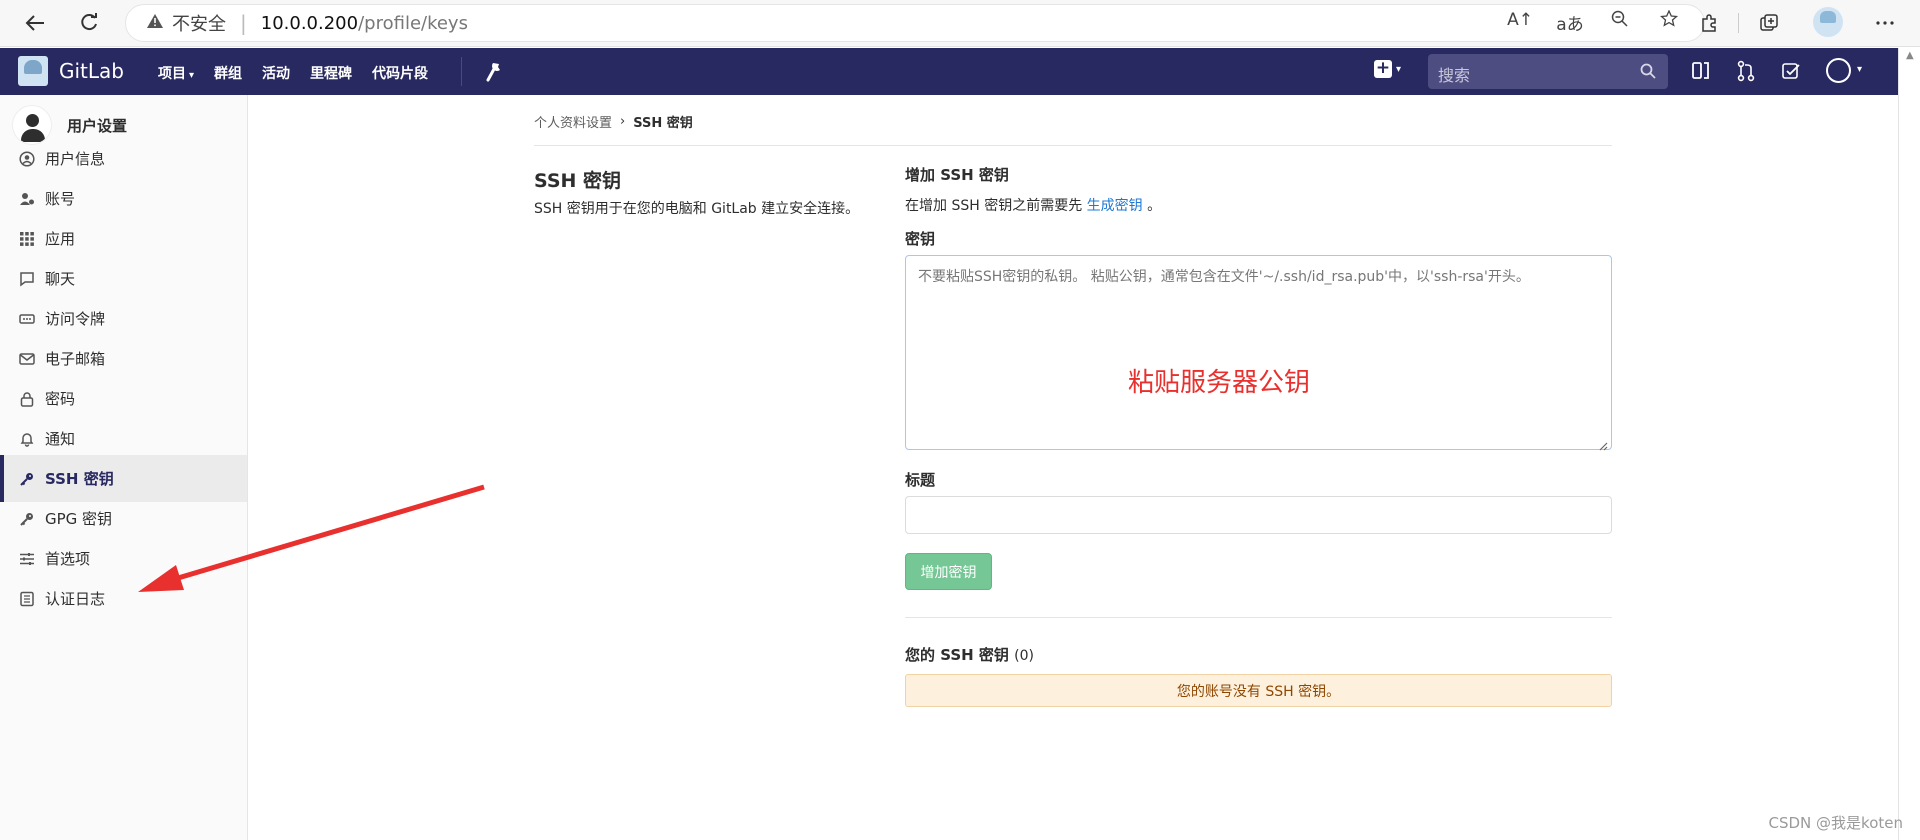  I want to click on scrollbar: ▲, so click(1909, 444).